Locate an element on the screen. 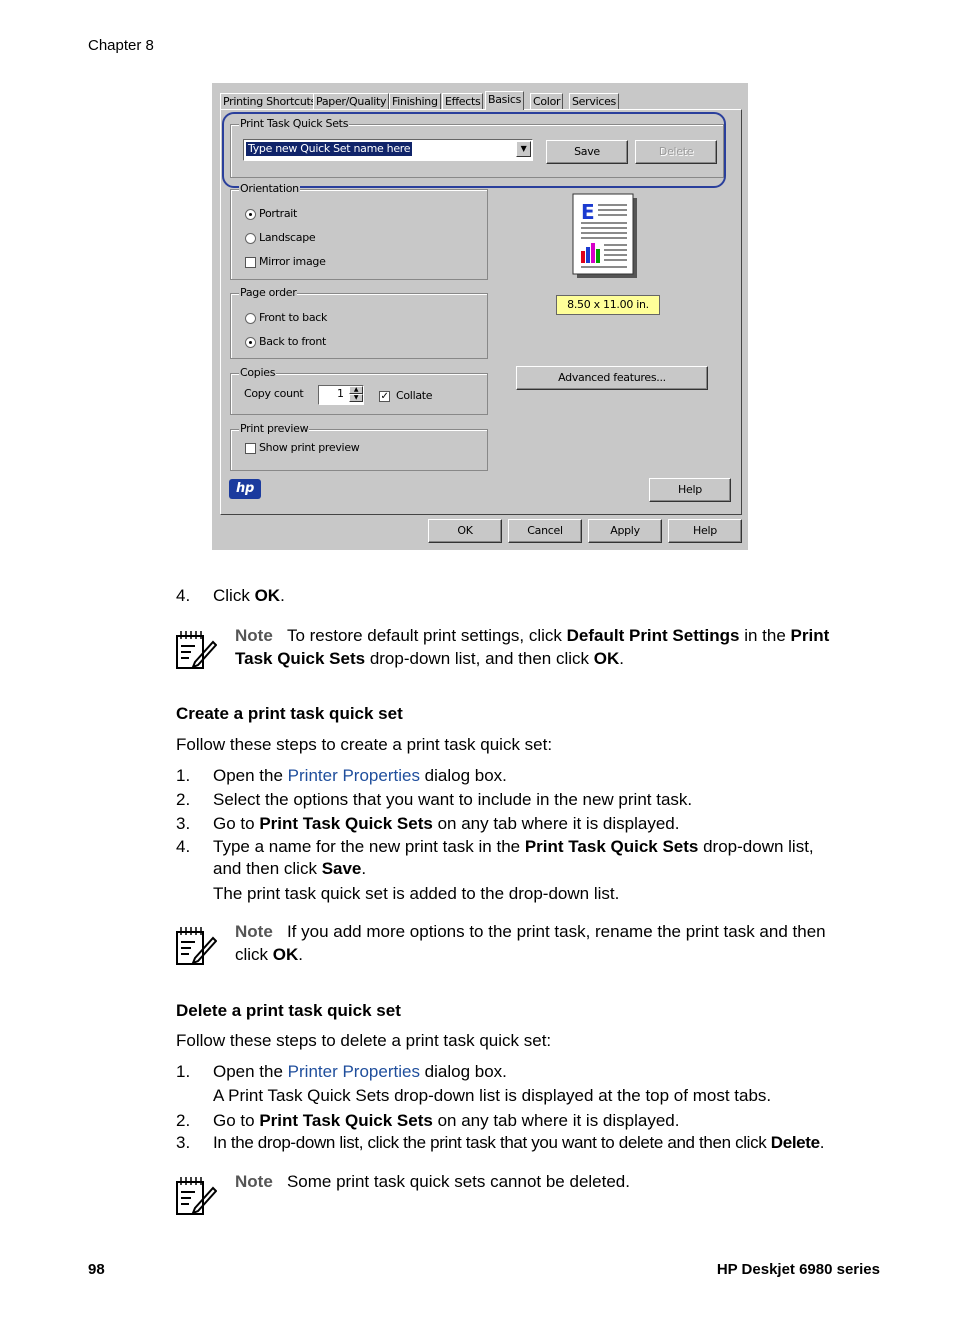  step-number: 4. is located at coordinates (183, 595).